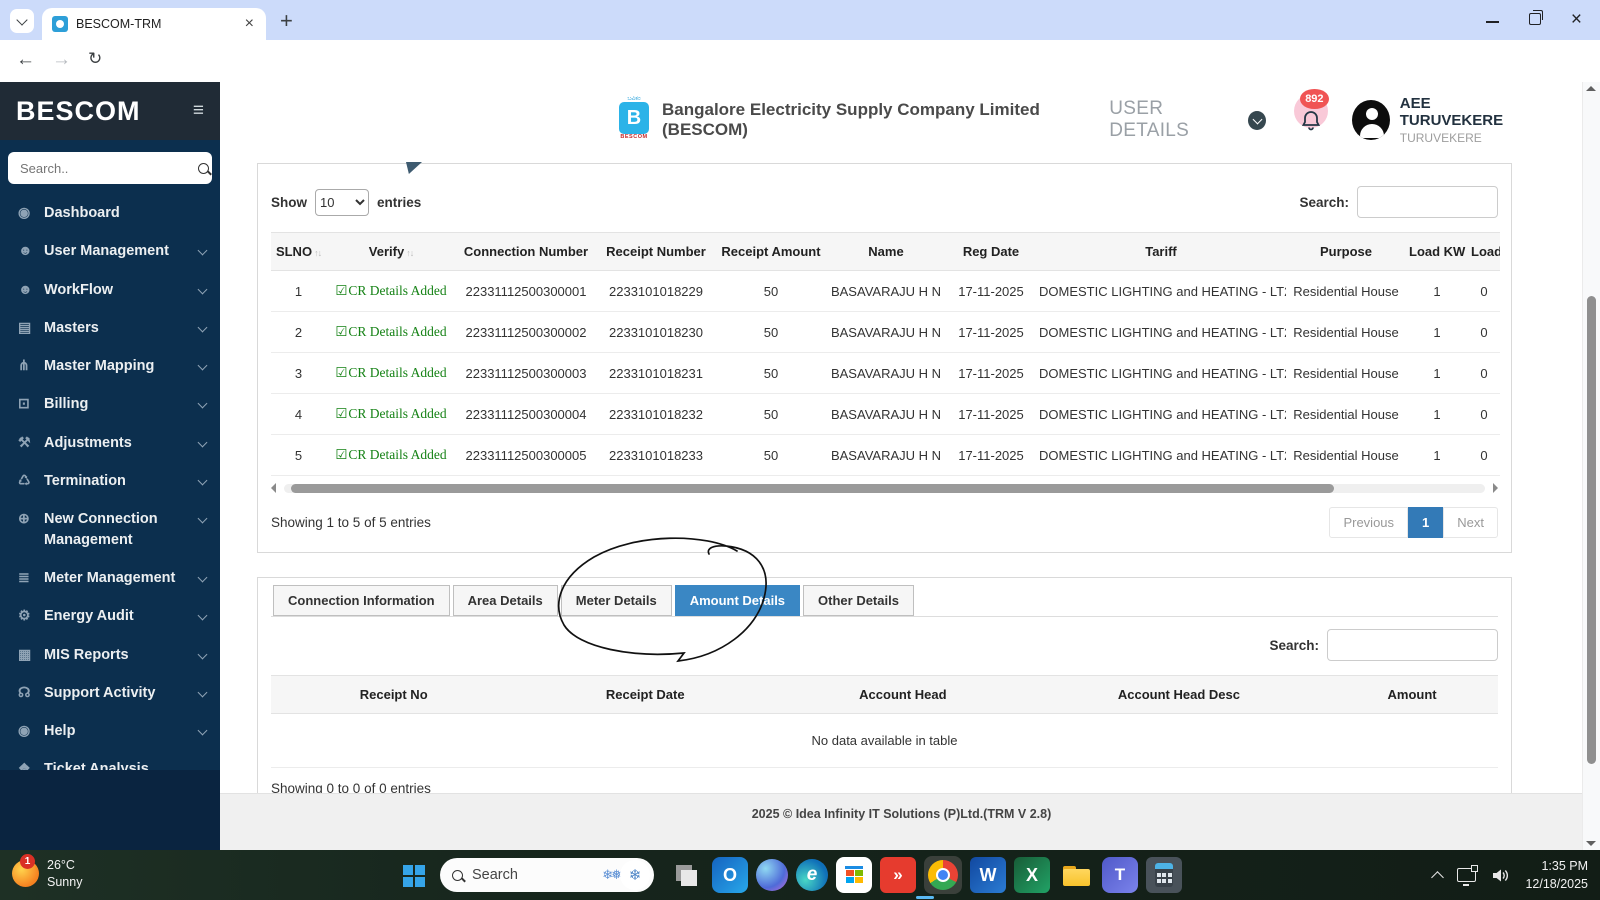 This screenshot has height=900, width=1600. What do you see at coordinates (1314, 116) in the screenshot?
I see `notifications-button: 892` at bounding box center [1314, 116].